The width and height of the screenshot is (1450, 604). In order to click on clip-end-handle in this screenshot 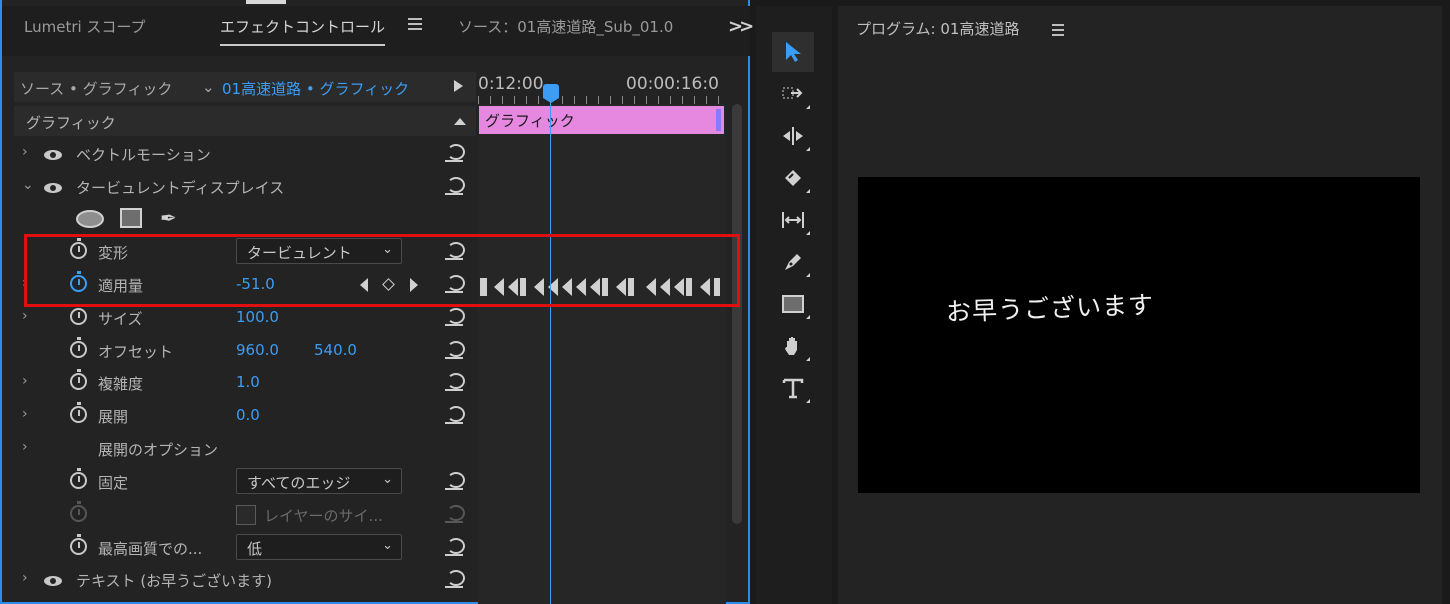, I will do `click(718, 120)`.